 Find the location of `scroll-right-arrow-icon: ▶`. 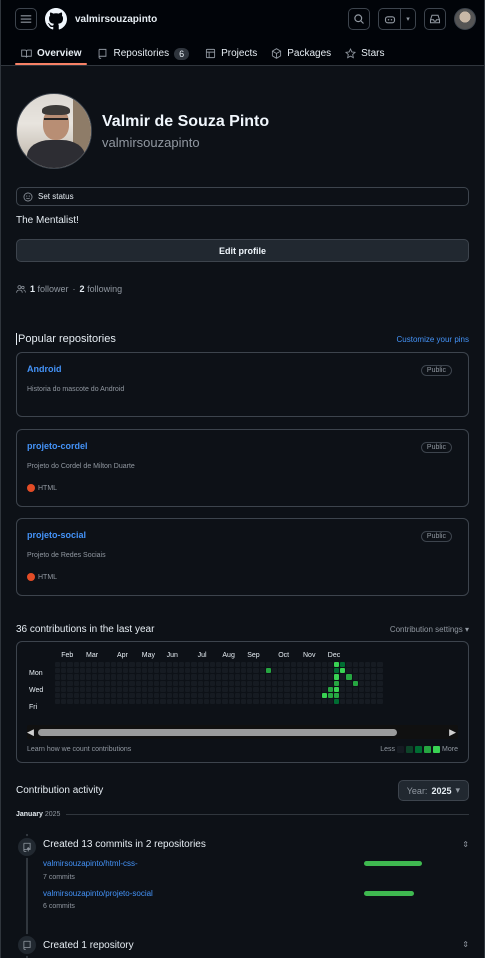

scroll-right-arrow-icon: ▶ is located at coordinates (452, 732).